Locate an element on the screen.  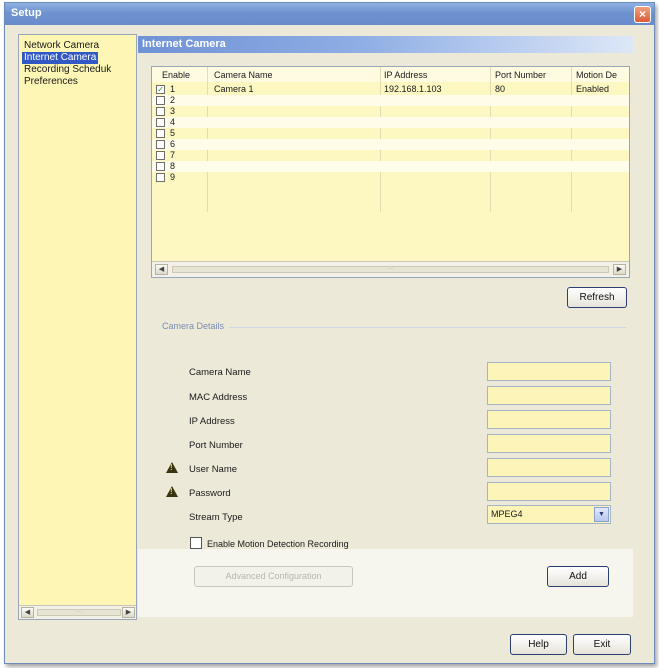
column-header-ip-address: IP Address is located at coordinates (405, 75).